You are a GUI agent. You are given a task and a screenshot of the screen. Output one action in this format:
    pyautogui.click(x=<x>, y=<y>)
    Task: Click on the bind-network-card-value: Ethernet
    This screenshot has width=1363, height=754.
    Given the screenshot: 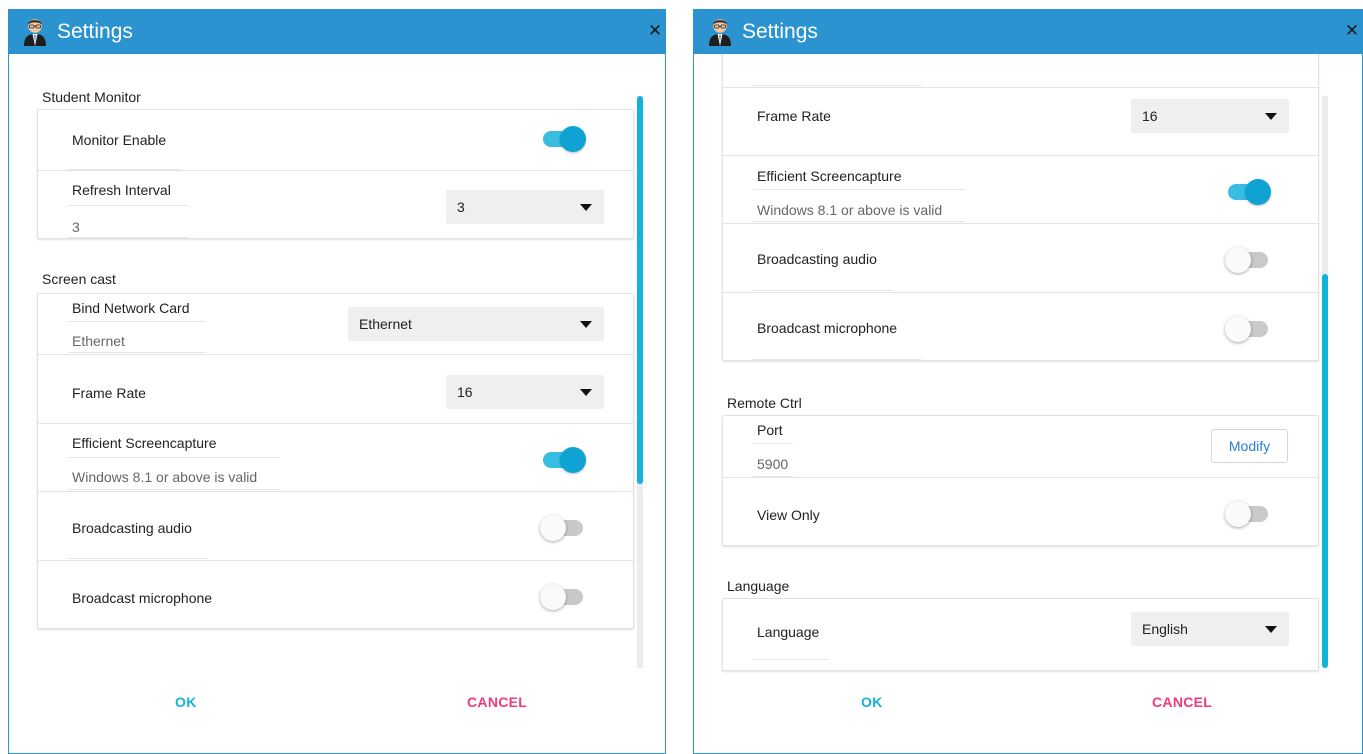 What is the action you would take?
    pyautogui.click(x=98, y=341)
    